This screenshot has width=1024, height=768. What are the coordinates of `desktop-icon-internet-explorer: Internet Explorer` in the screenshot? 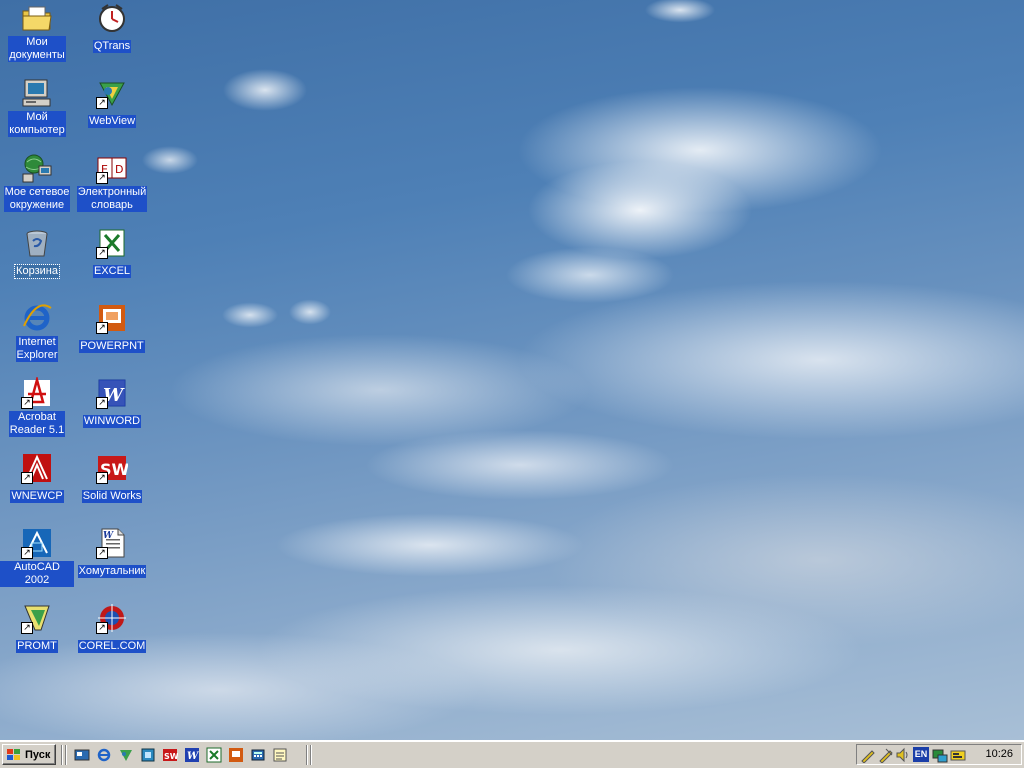 It's located at (37, 332).